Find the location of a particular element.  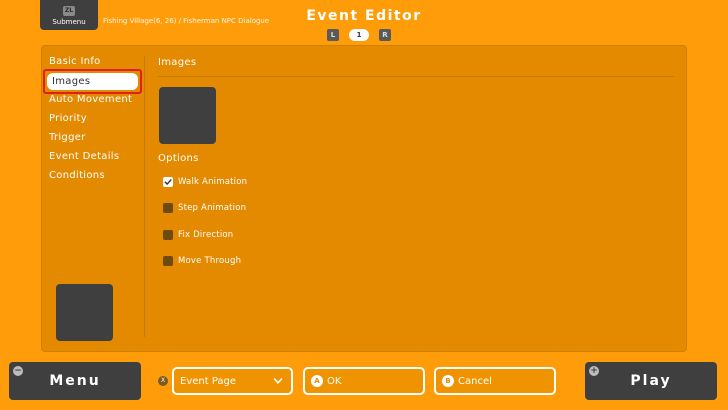

a-key-icon: A is located at coordinates (317, 381).